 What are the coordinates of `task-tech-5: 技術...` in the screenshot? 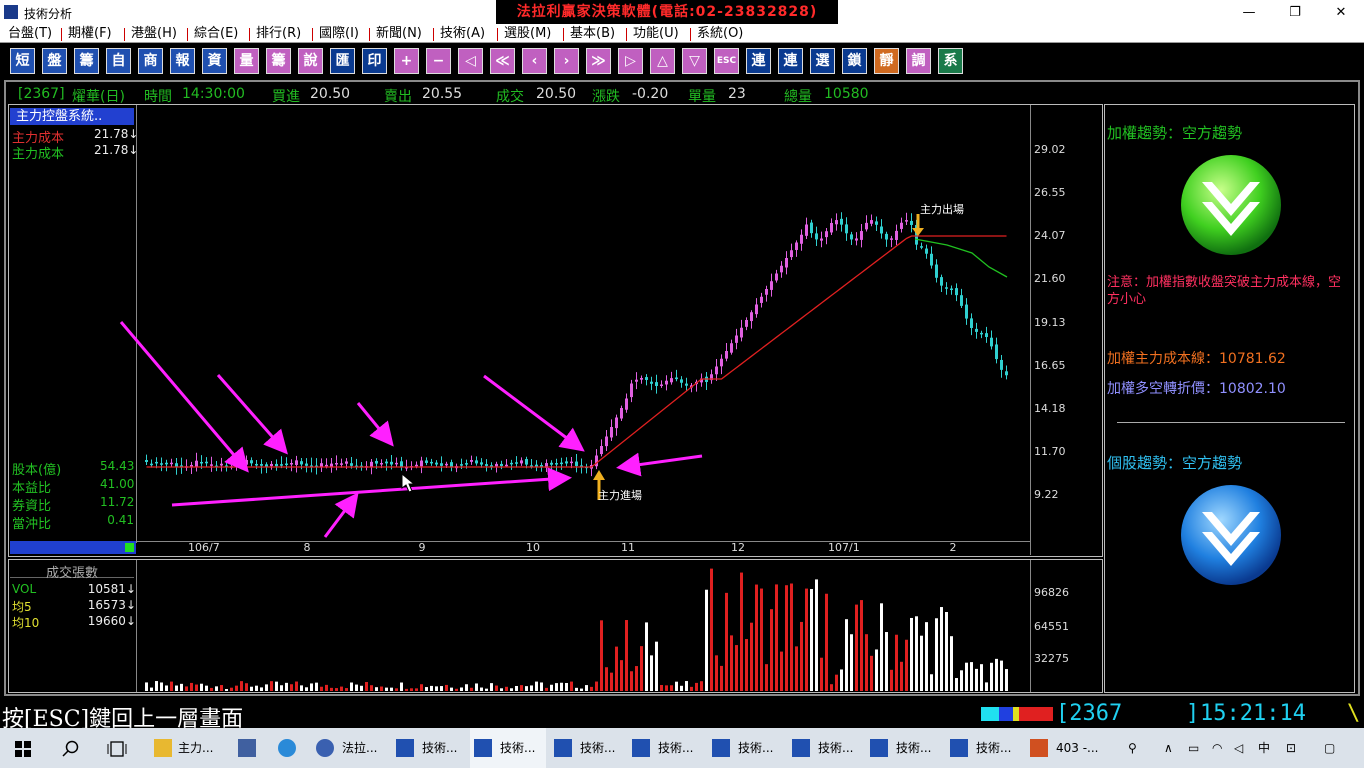 It's located at (745, 748).